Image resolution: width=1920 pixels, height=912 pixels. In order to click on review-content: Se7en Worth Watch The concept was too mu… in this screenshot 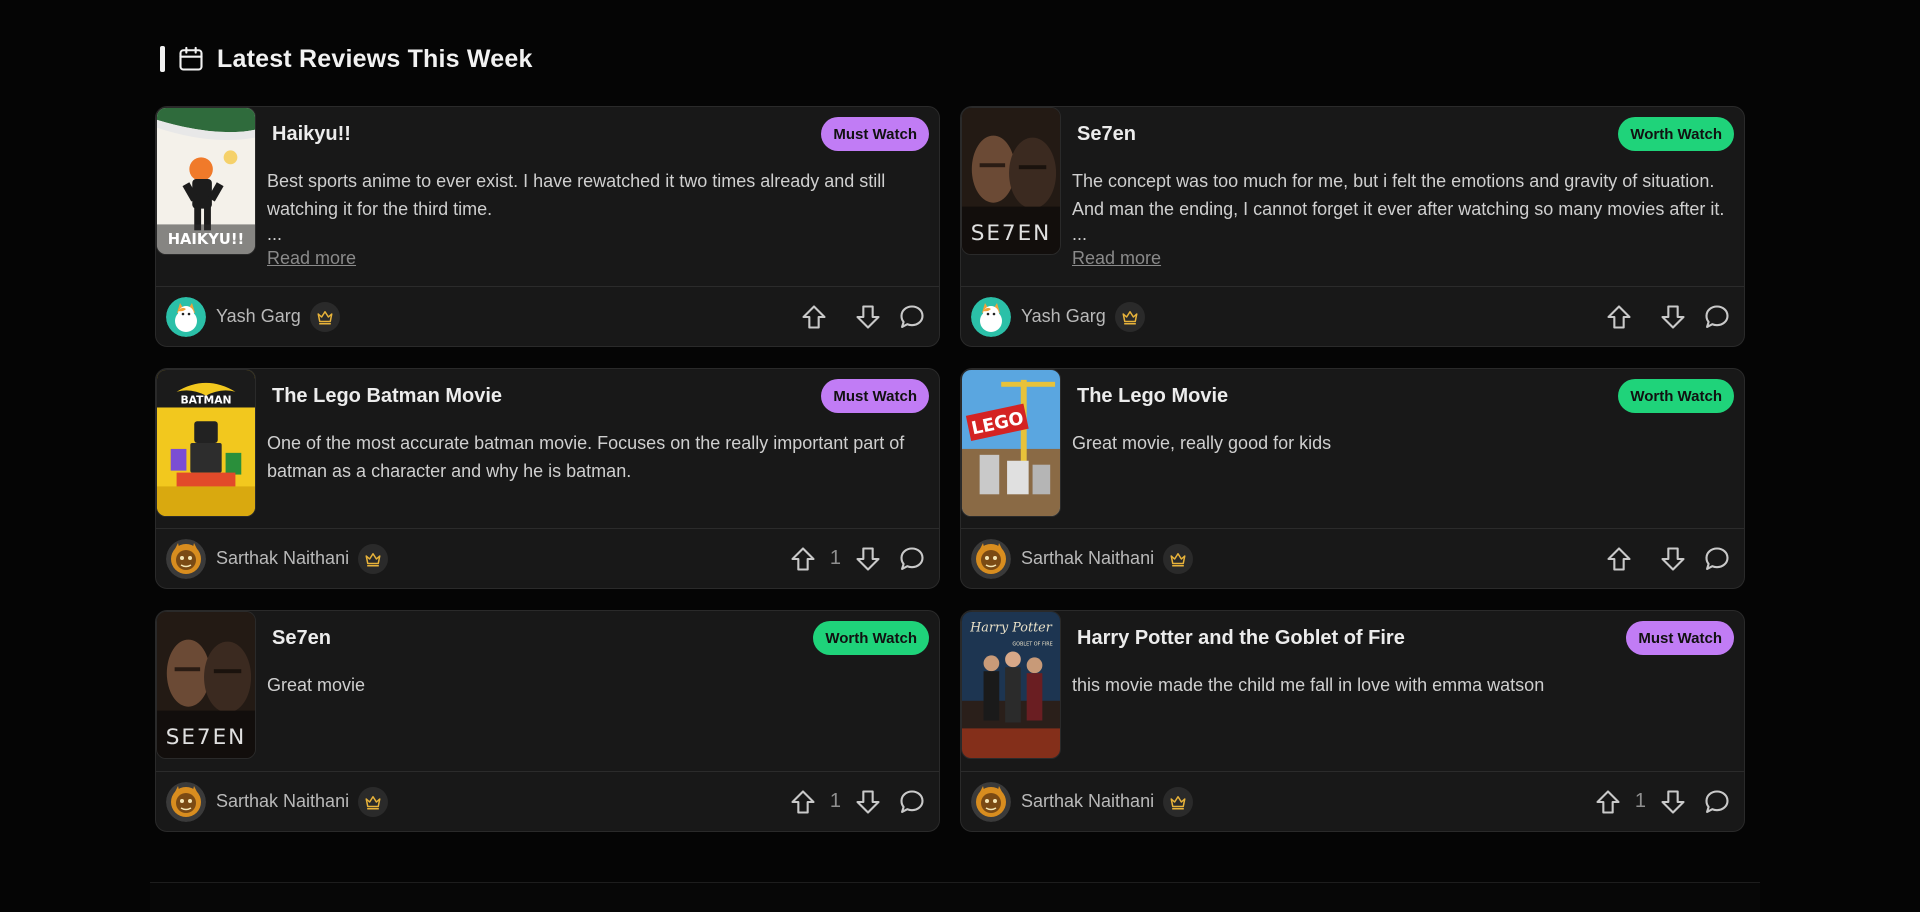, I will do `click(1402, 196)`.